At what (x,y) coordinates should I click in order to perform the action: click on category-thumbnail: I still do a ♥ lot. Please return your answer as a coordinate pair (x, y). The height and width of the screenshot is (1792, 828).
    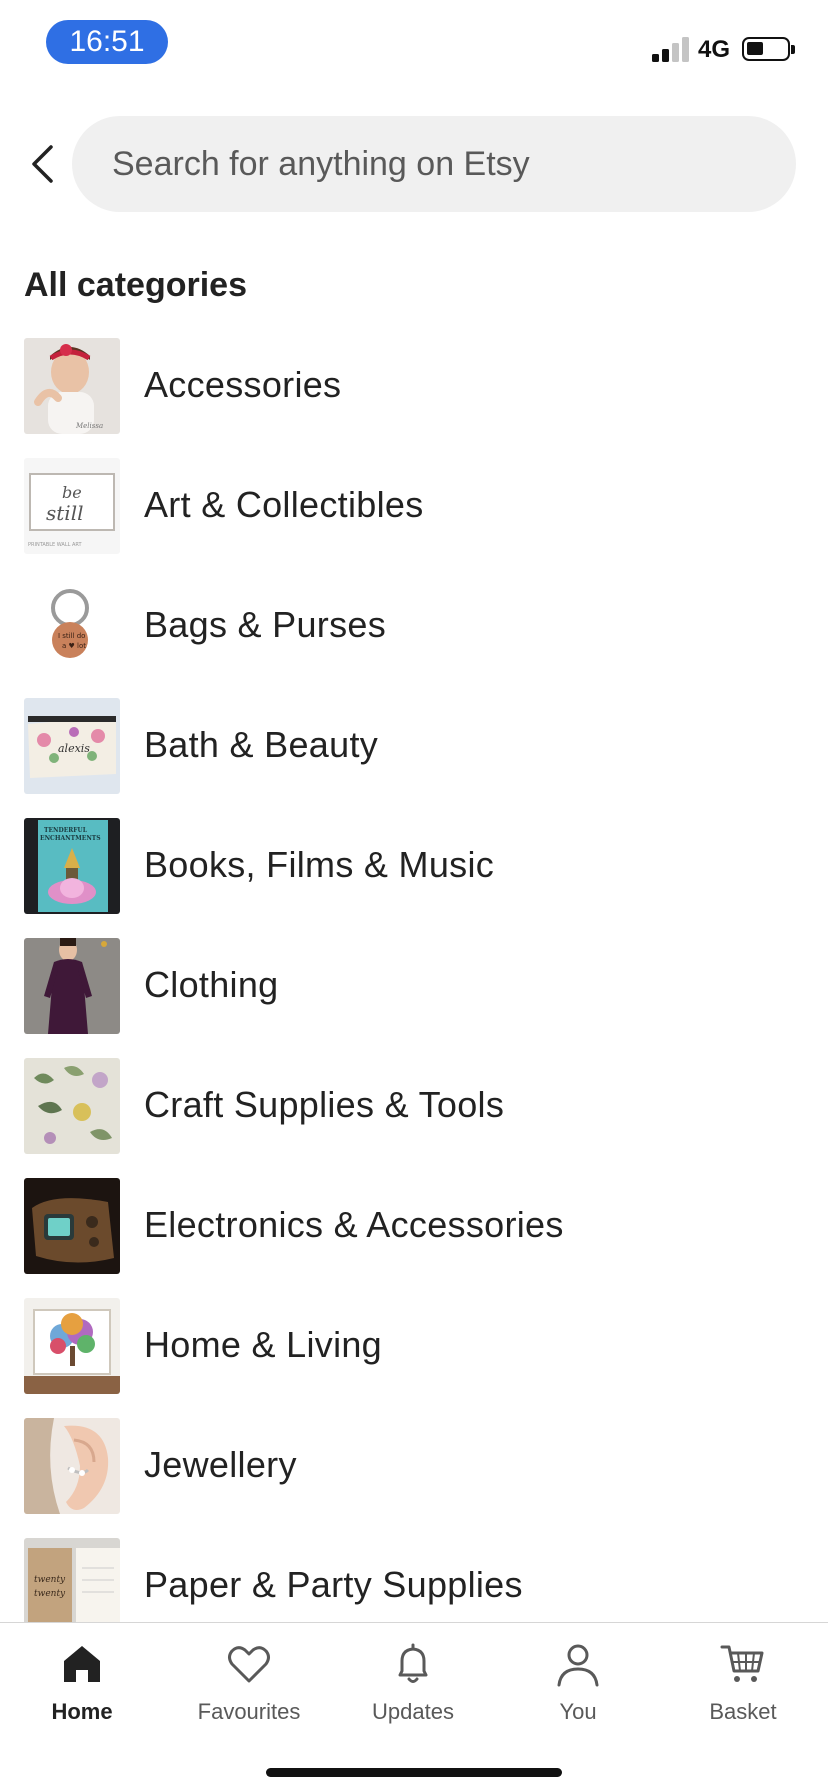
    Looking at the image, I should click on (72, 626).